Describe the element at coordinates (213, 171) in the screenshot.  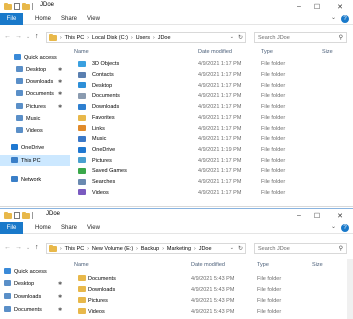
I see `table-row: Saved Games 4/9/2021 1:17 PM File folder` at that location.